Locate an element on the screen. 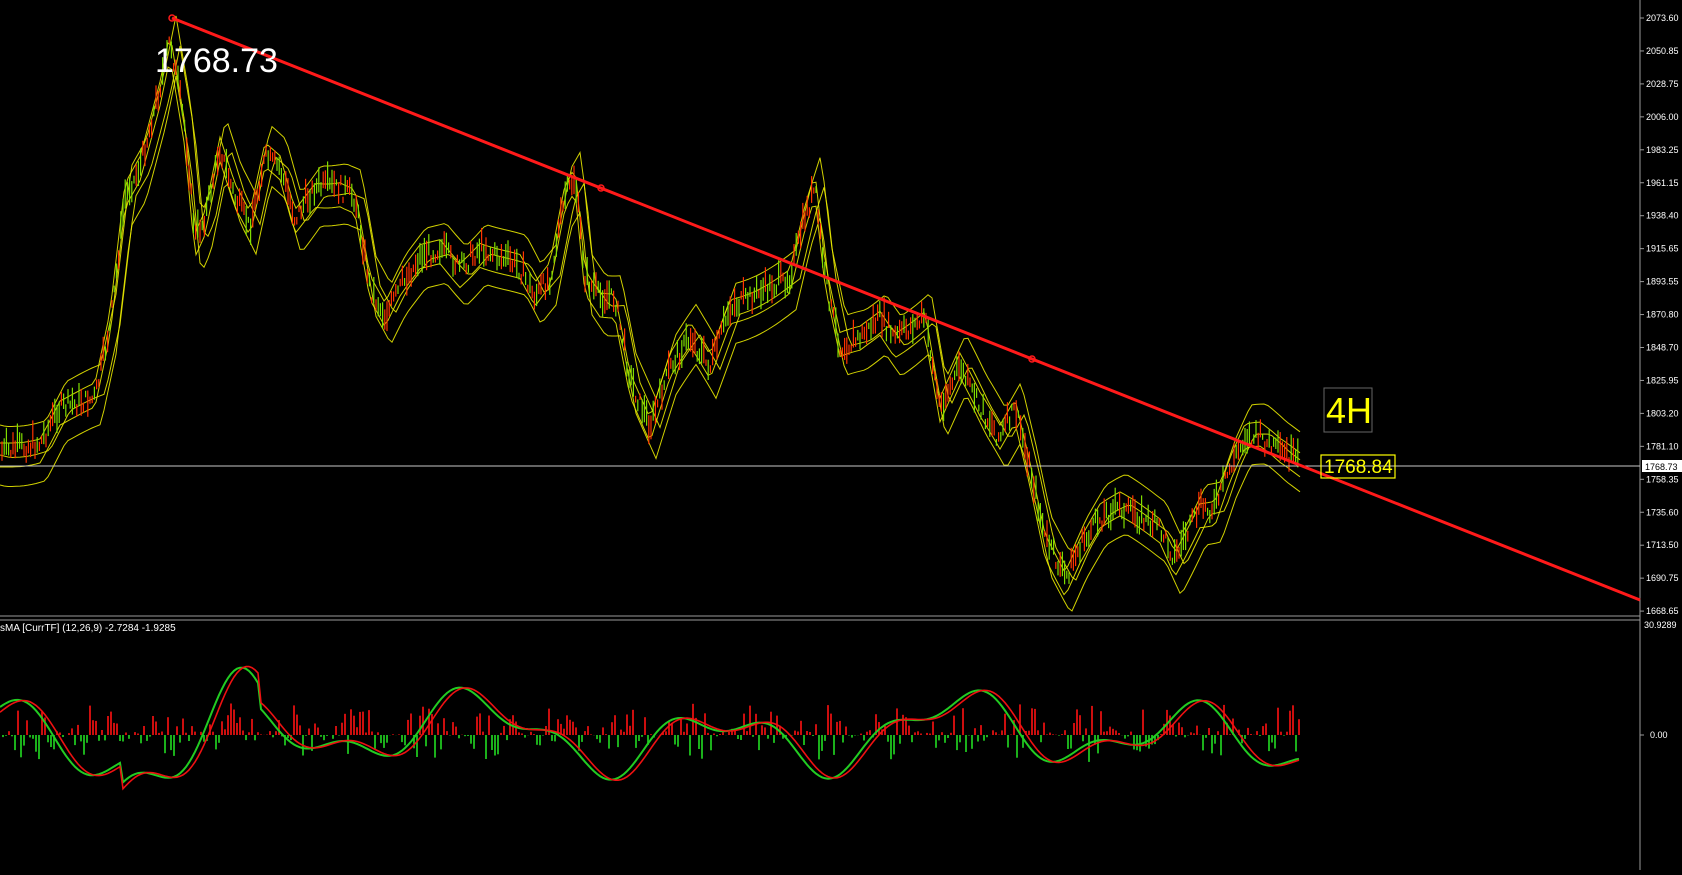  price-axis-label: 1983.25 is located at coordinates (1662, 150).